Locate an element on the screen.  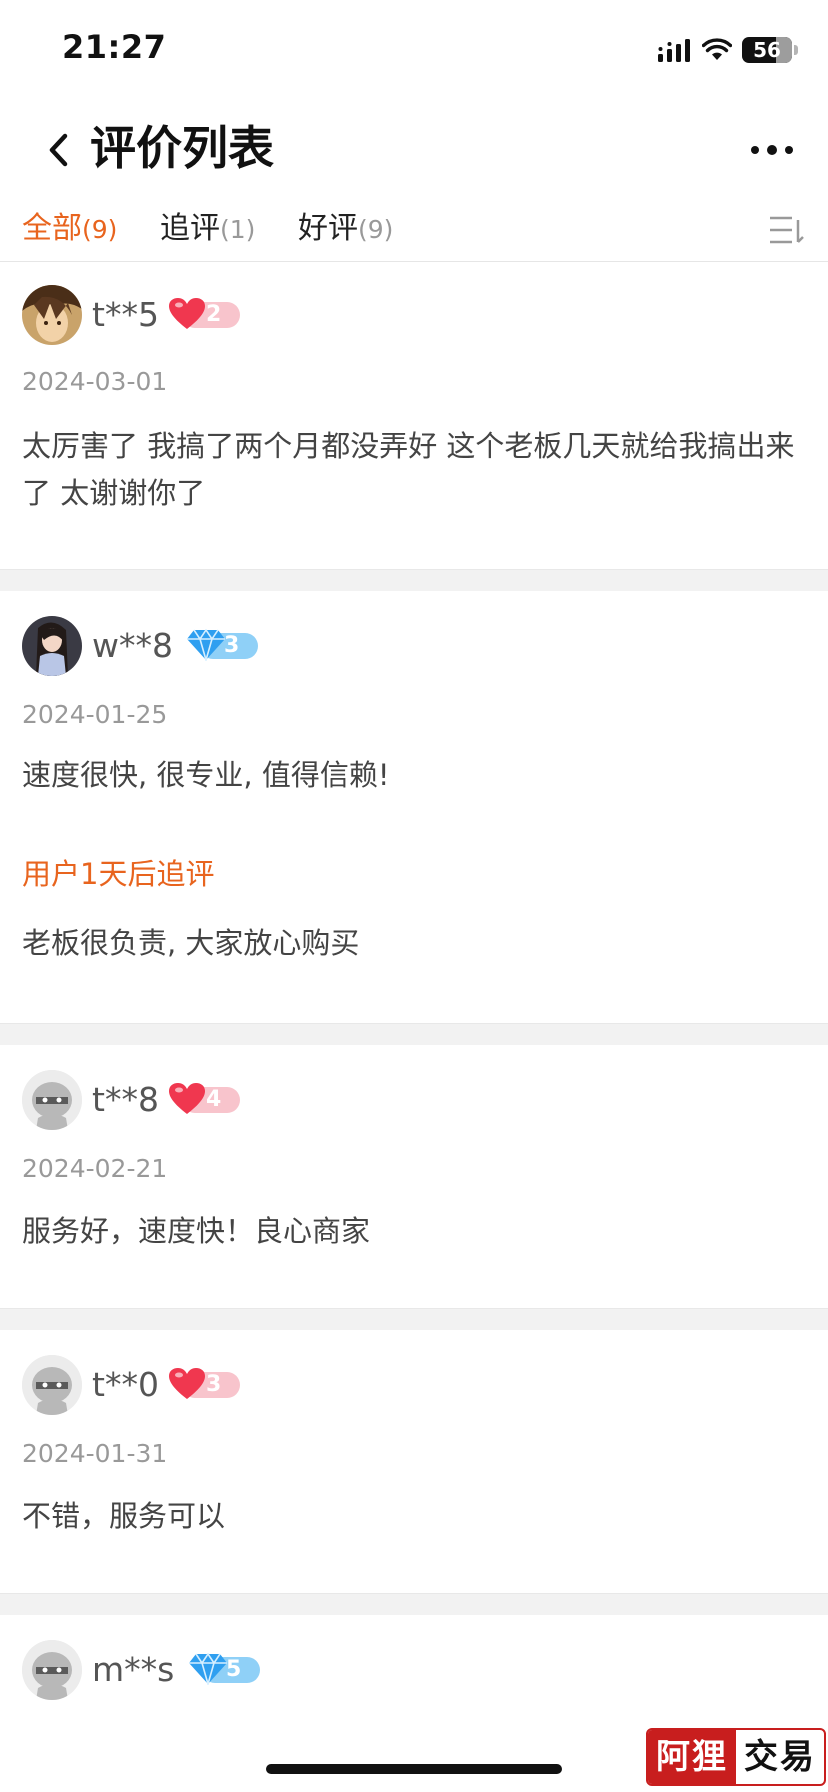
battery-level: 56 is located at coordinates (767, 50).